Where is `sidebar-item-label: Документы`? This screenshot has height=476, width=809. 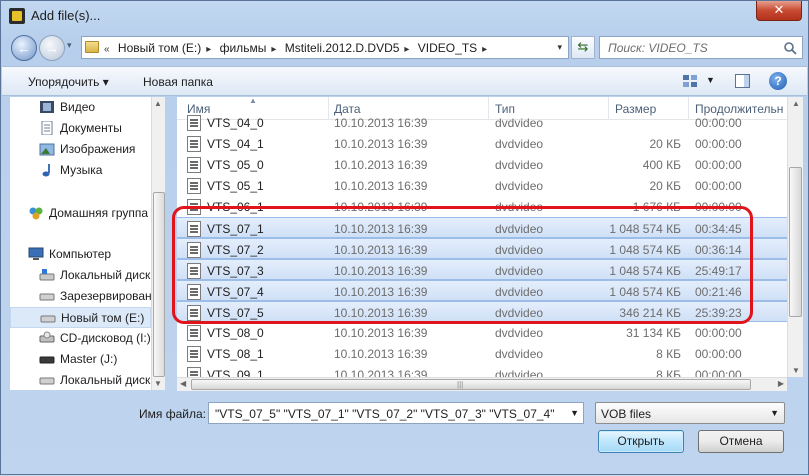
sidebar-item-label: Документы is located at coordinates (91, 128).